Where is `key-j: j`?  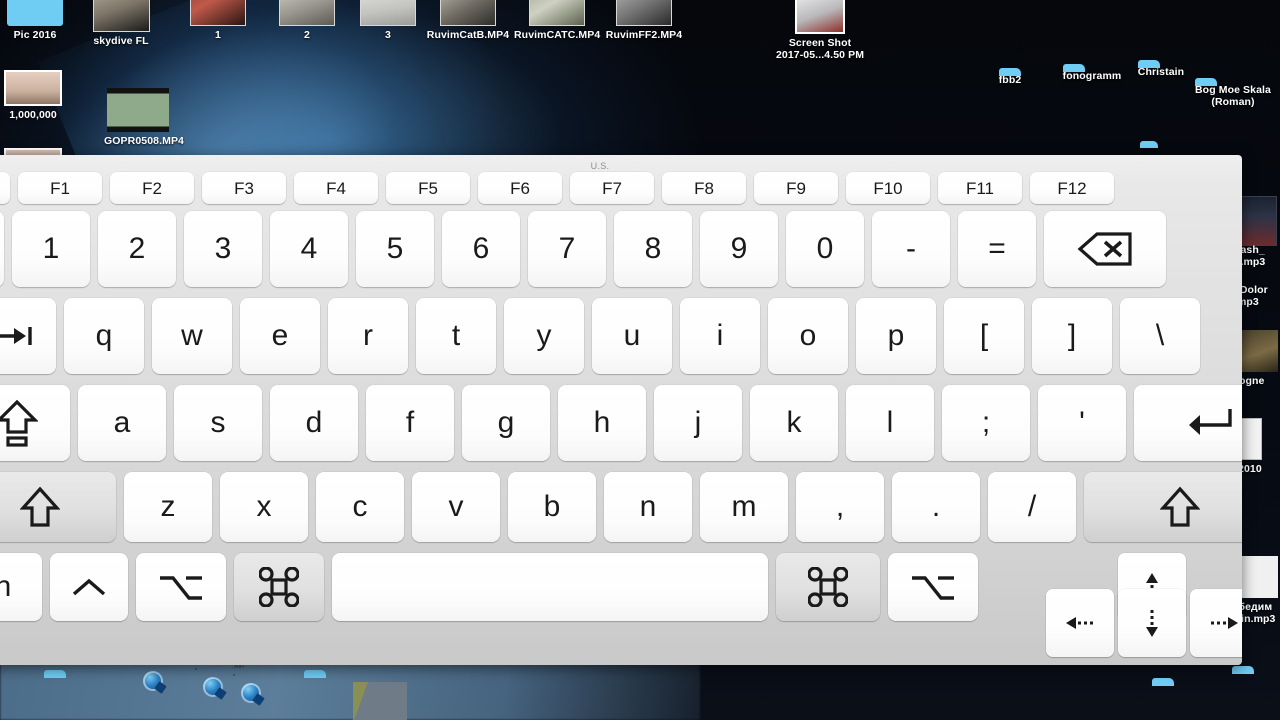
key-j: j is located at coordinates (698, 423).